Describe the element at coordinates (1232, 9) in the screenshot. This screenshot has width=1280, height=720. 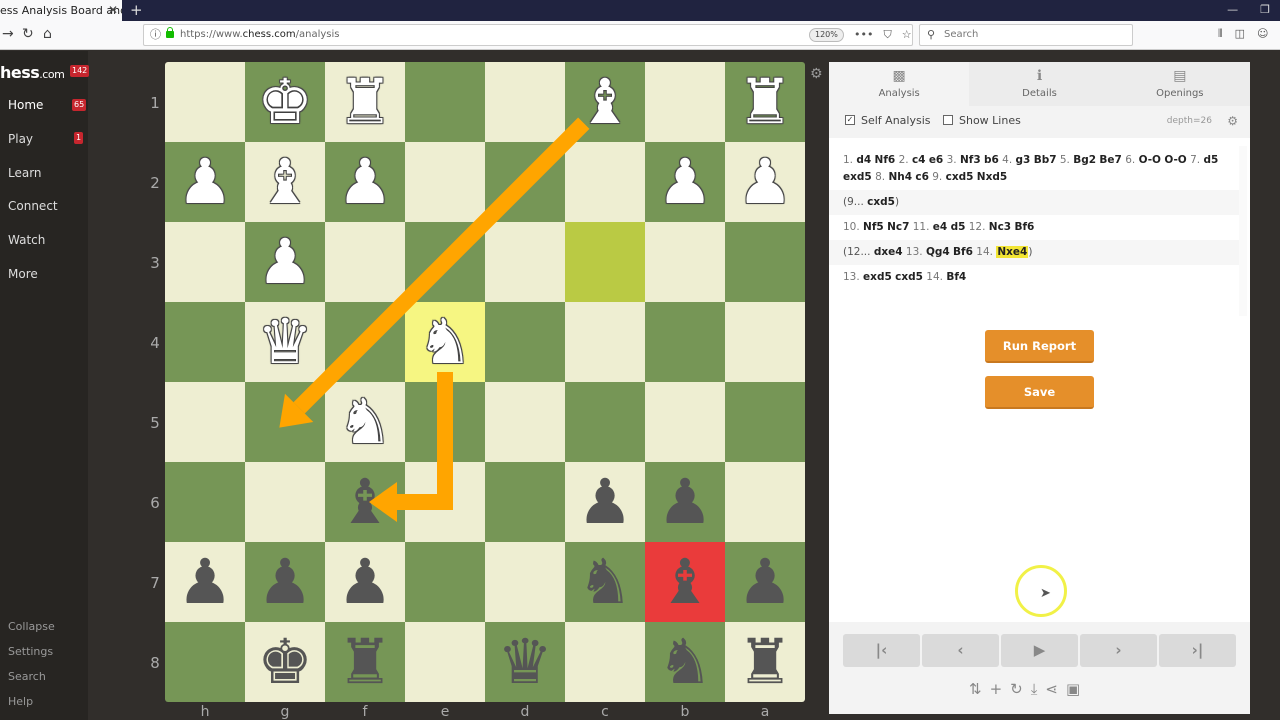
I see `minimize-icon: —` at that location.